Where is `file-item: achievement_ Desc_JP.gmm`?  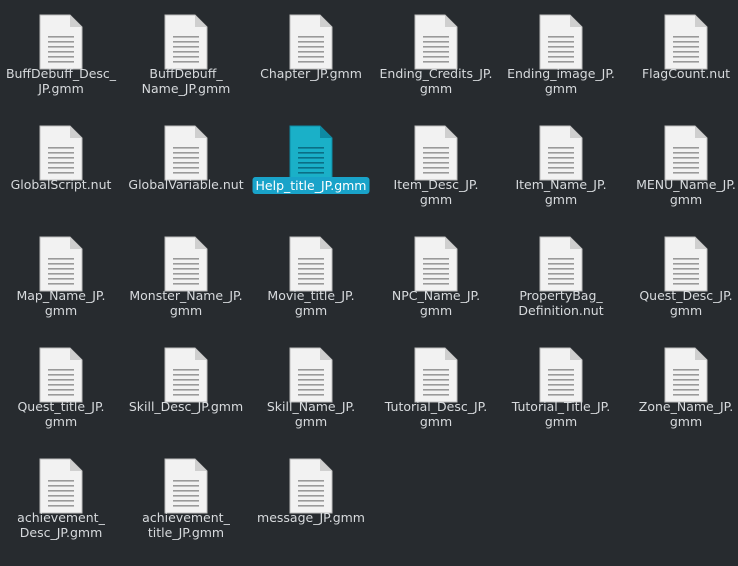 file-item: achievement_ Desc_JP.gmm is located at coordinates (61, 500).